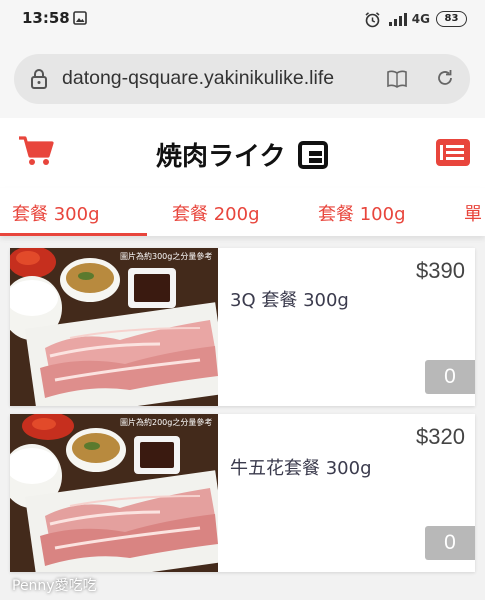 This screenshot has width=485, height=600. I want to click on signal-icon, so click(397, 19).